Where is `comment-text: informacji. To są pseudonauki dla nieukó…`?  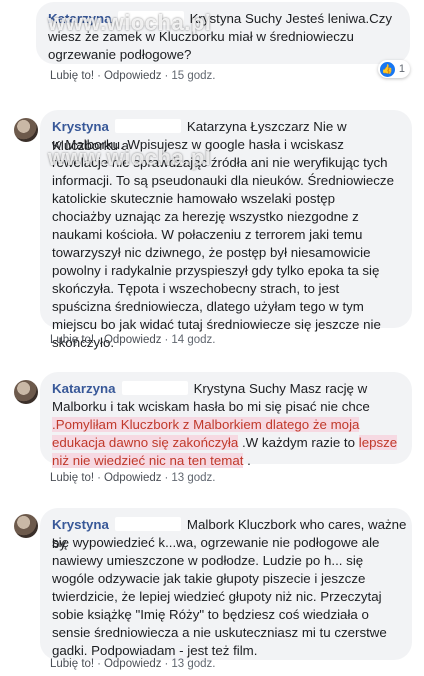
comment-text: informacji. To są pseudonauki dla nieukó… is located at coordinates (223, 180).